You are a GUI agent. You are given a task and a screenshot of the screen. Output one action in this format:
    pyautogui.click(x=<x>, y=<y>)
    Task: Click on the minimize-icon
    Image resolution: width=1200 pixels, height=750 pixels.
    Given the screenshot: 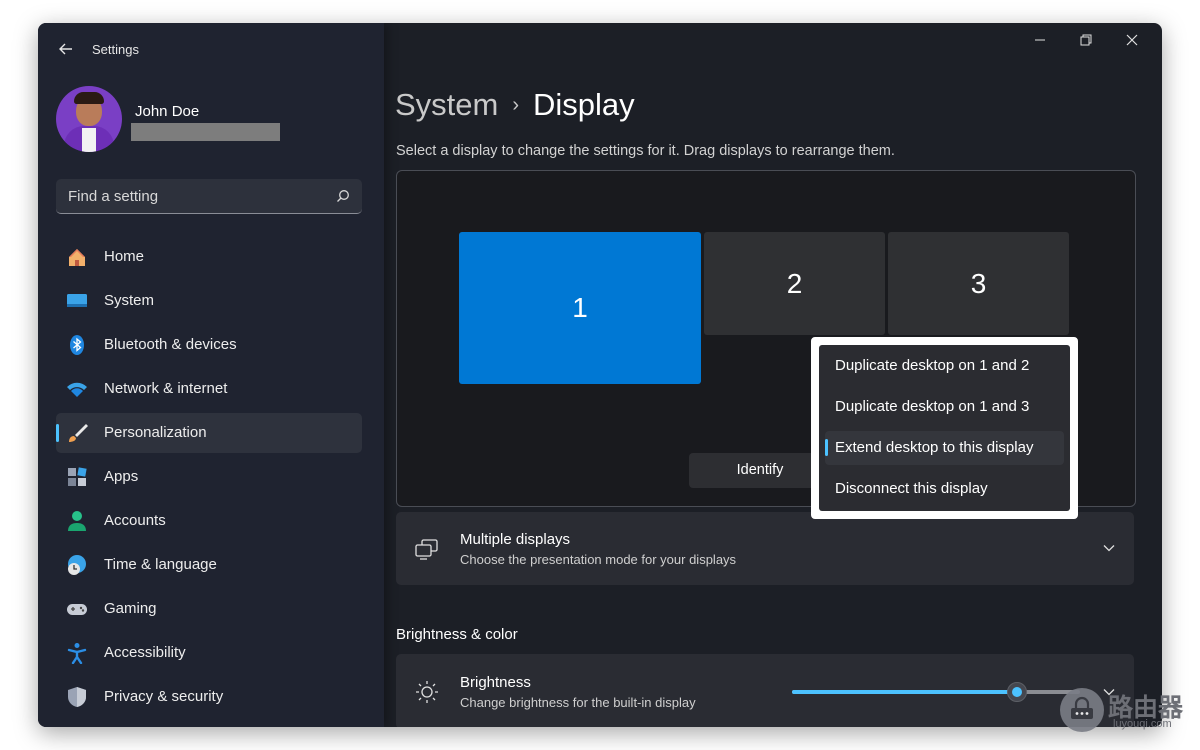 What is the action you would take?
    pyautogui.click(x=1040, y=41)
    